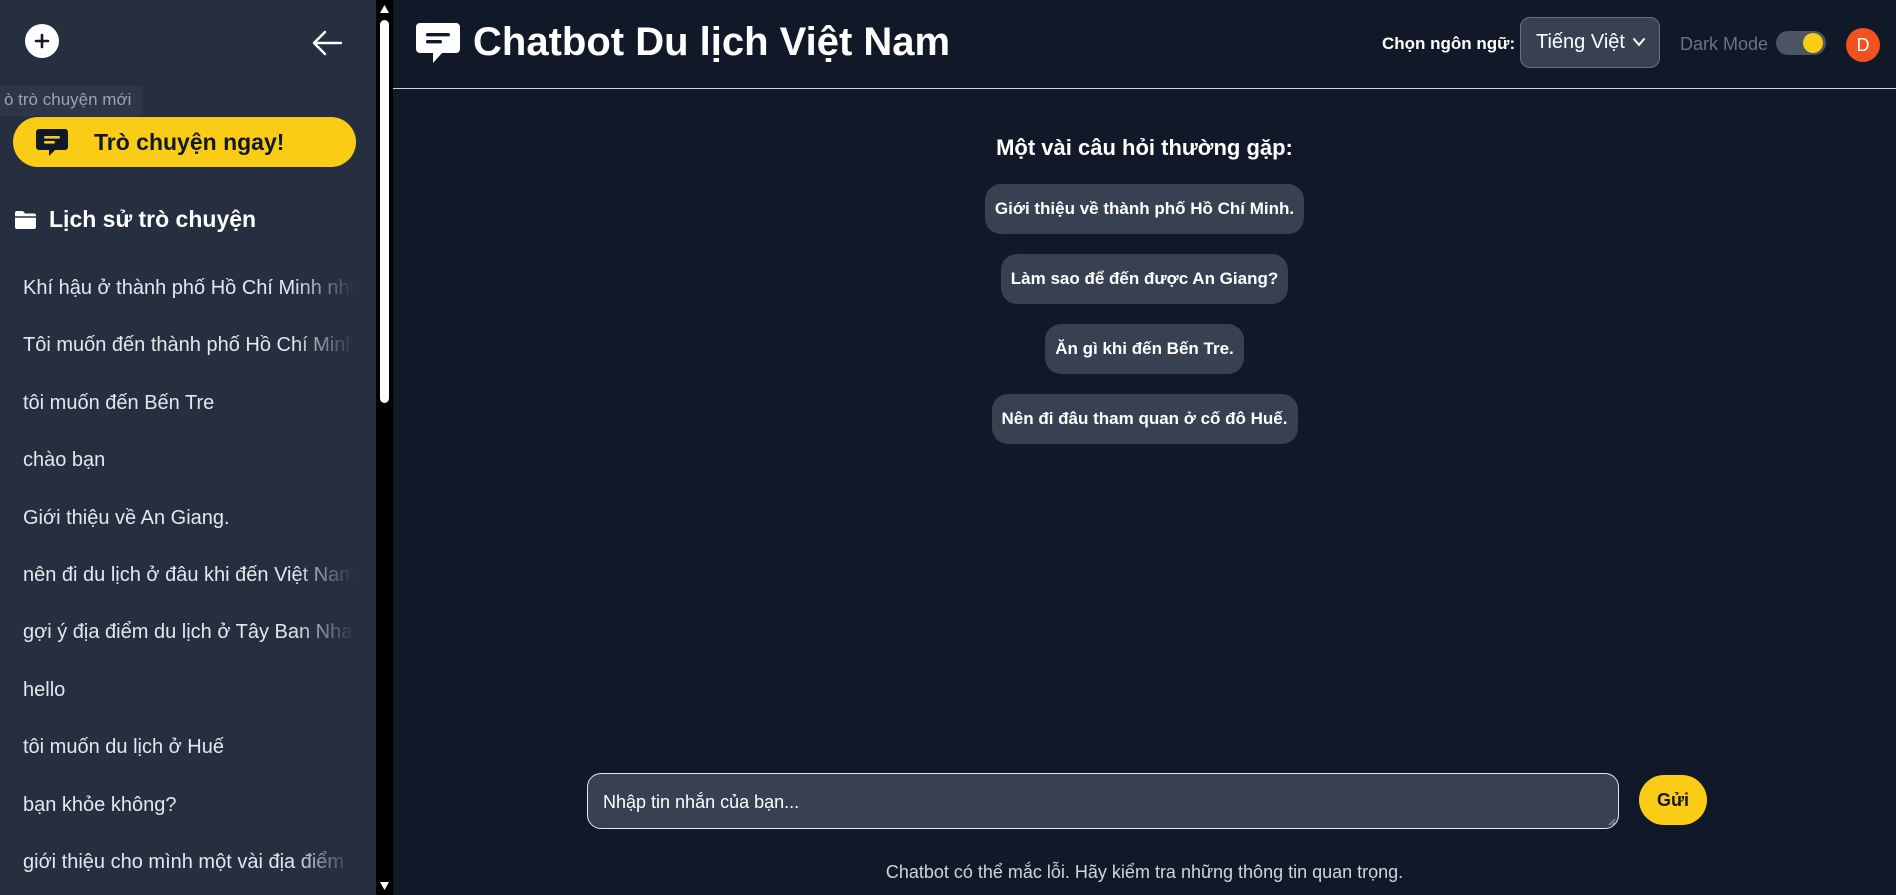 The width and height of the screenshot is (1896, 895). I want to click on history-item: nên đi du lịch ở đâu khi đến Việt Nam, so click(177, 579).